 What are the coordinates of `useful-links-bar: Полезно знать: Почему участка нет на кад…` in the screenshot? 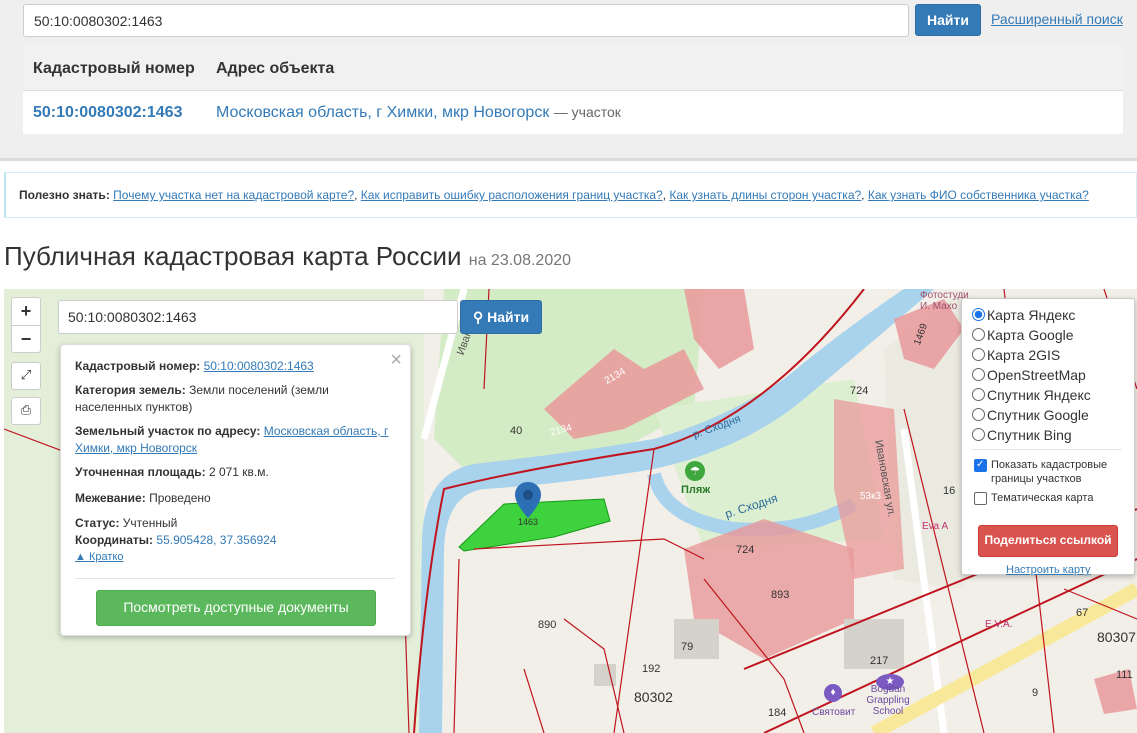 It's located at (570, 195).